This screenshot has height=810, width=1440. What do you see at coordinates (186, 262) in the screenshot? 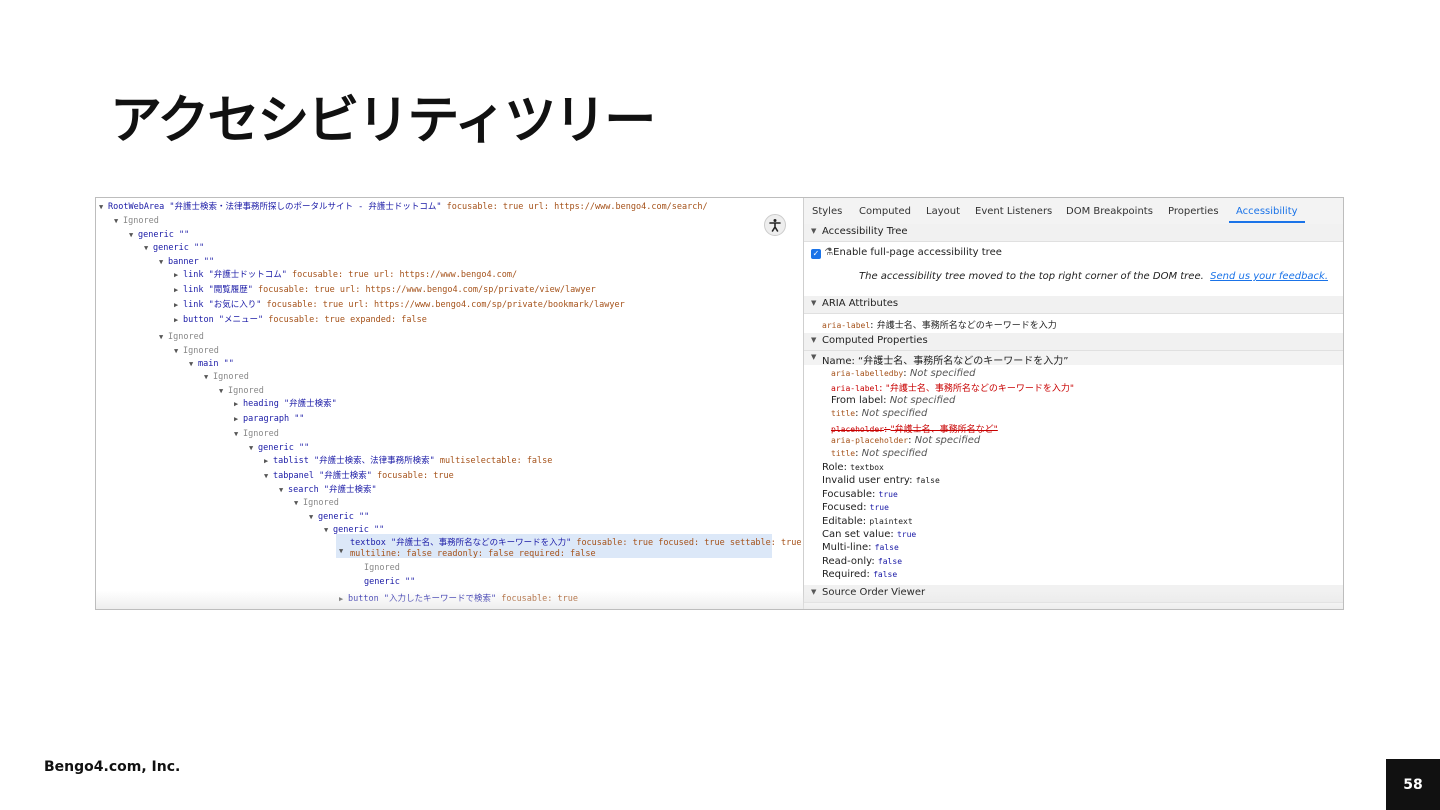
I see `tree-node: ▼ banner ""` at bounding box center [186, 262].